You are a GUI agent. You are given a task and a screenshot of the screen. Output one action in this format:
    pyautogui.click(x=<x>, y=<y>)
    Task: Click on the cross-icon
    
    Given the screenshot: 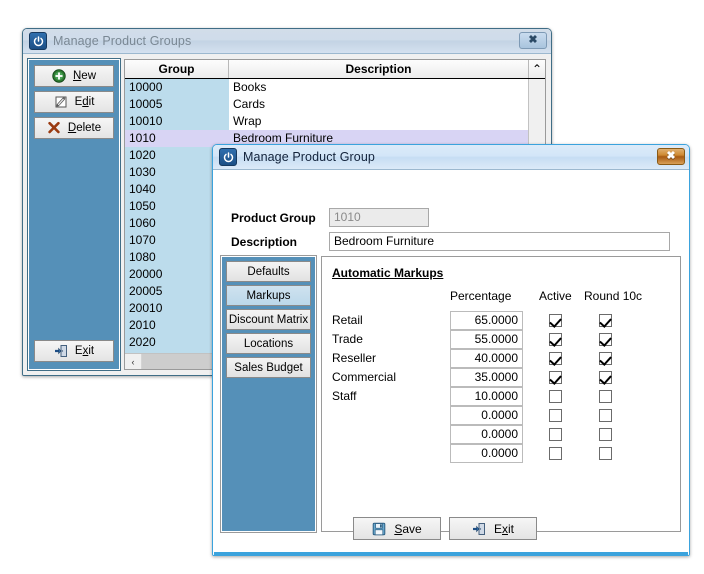 What is the action you would take?
    pyautogui.click(x=54, y=128)
    